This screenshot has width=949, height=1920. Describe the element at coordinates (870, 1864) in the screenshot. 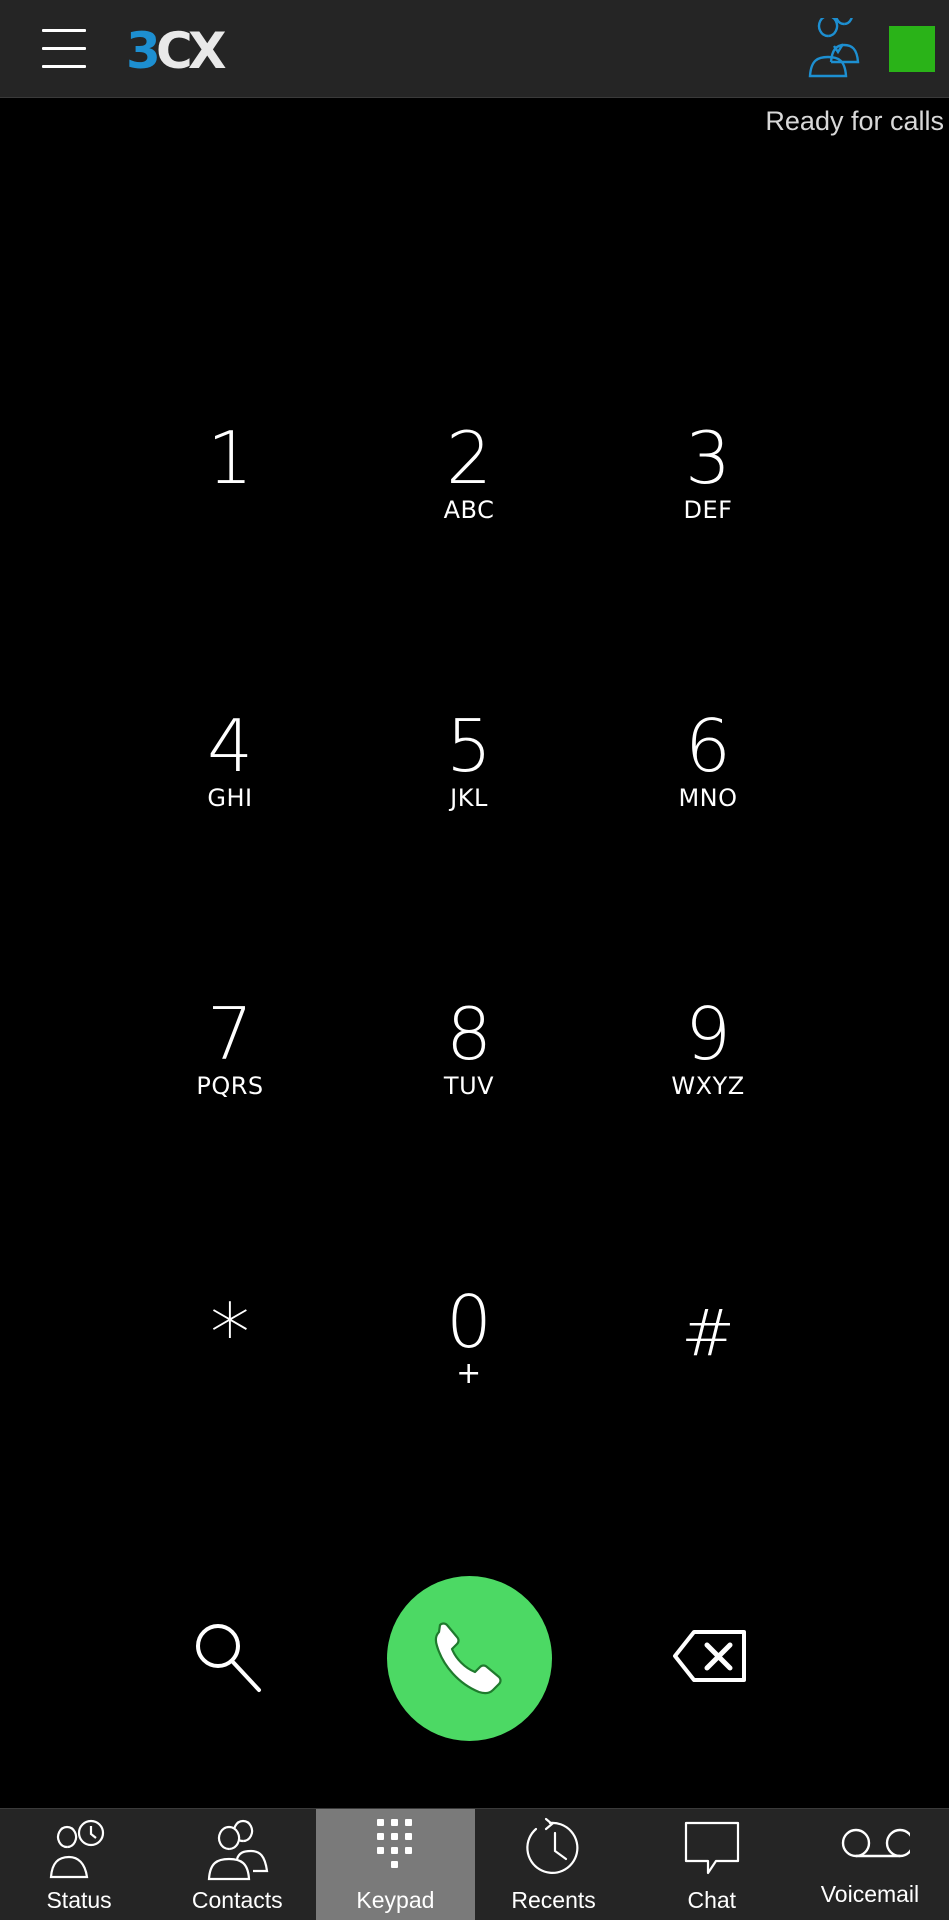

I see `nav-voicemail: Voicemail` at that location.